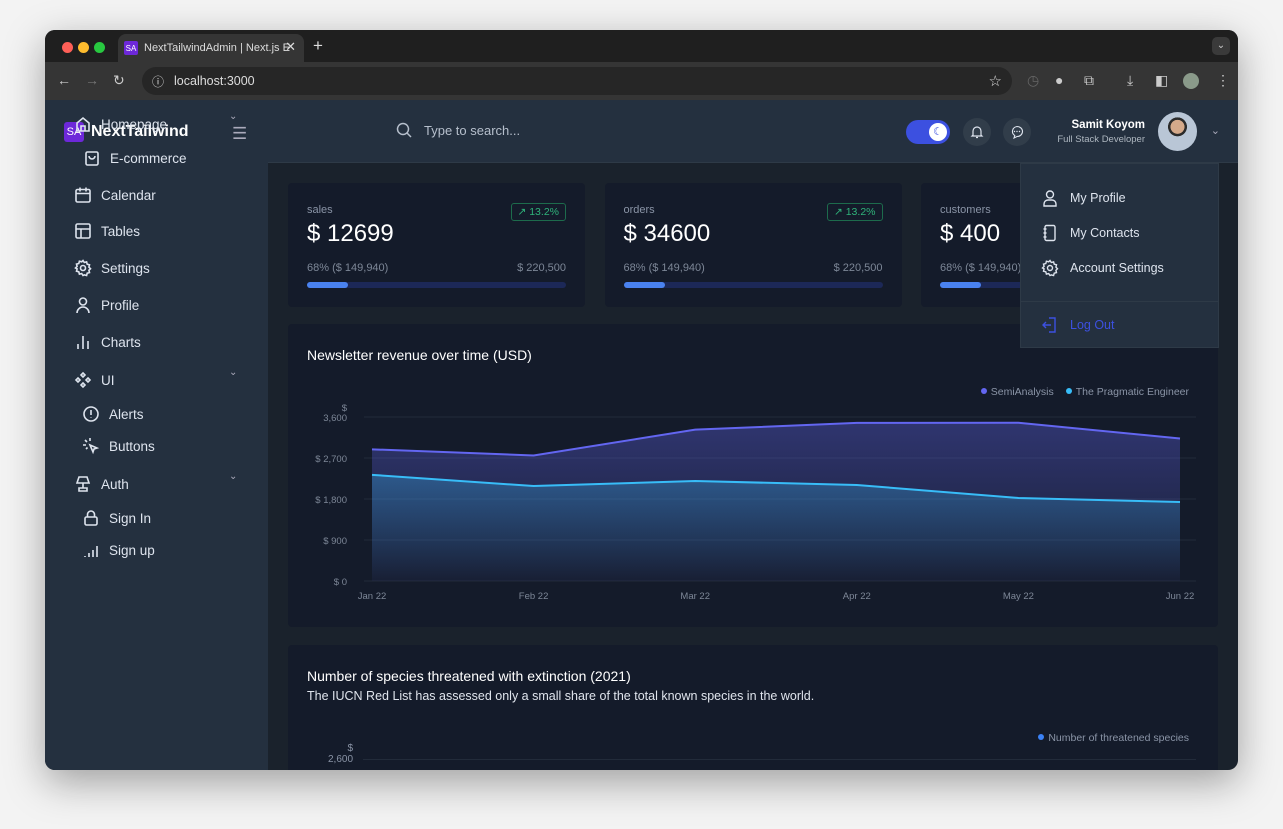  What do you see at coordinates (436, 285) in the screenshot?
I see `progress-bar` at bounding box center [436, 285].